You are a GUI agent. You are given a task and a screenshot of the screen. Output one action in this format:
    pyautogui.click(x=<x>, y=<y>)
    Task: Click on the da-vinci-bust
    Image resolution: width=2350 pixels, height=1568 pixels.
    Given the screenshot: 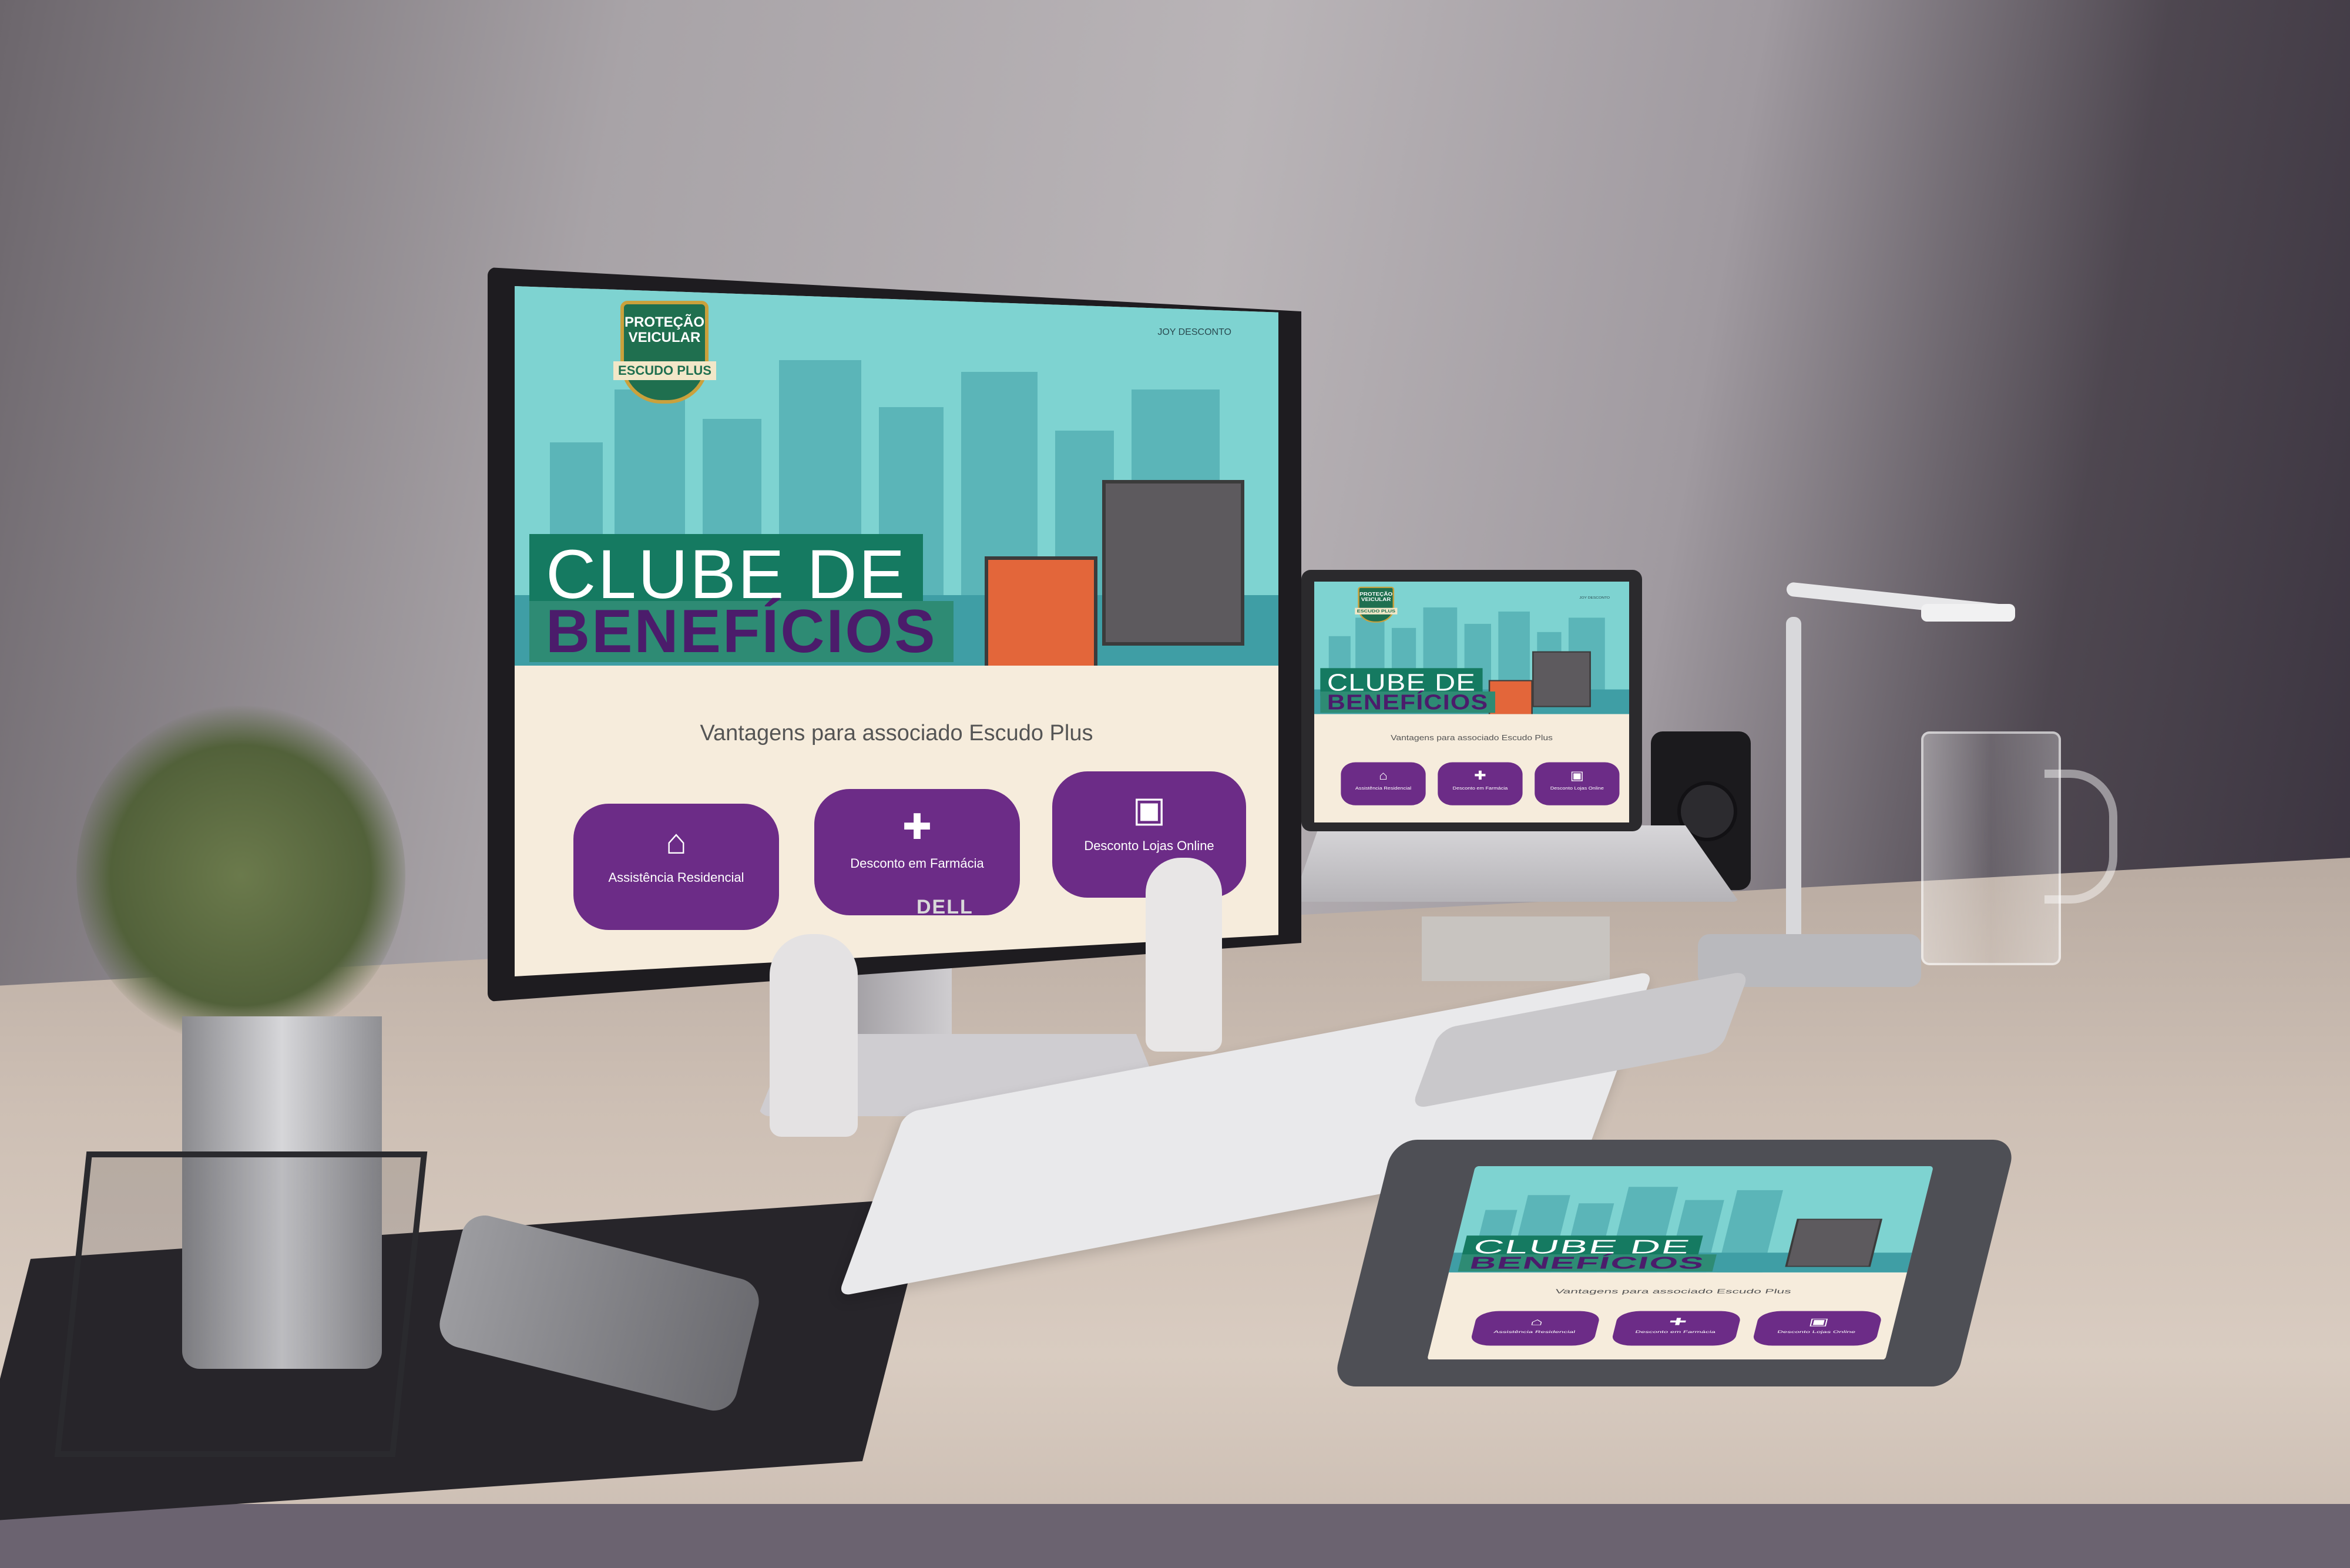 What is the action you would take?
    pyautogui.click(x=1184, y=955)
    